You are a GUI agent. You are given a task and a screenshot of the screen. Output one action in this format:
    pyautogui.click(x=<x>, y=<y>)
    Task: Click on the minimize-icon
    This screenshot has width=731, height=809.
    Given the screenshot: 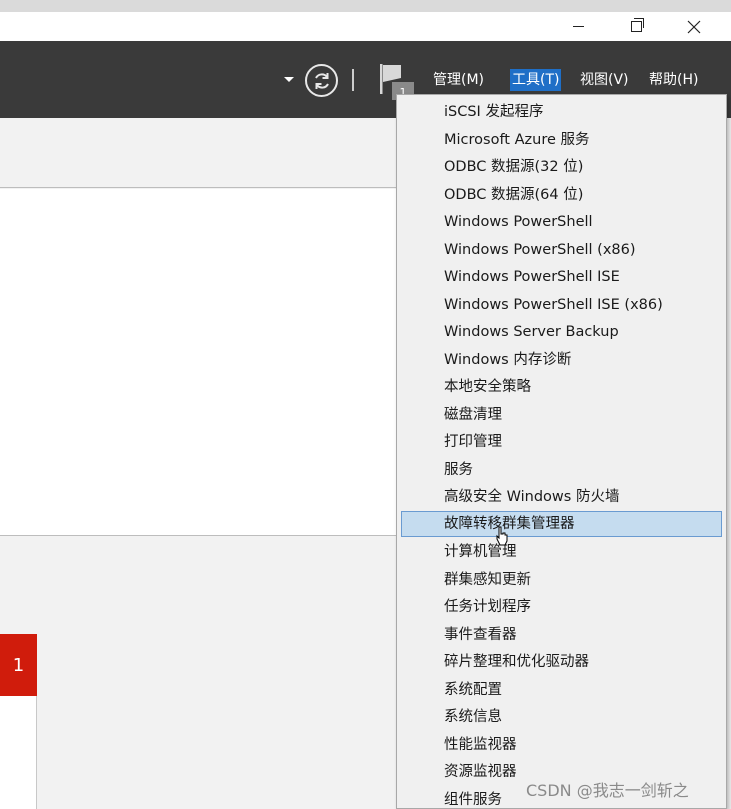 What is the action you would take?
    pyautogui.click(x=578, y=26)
    